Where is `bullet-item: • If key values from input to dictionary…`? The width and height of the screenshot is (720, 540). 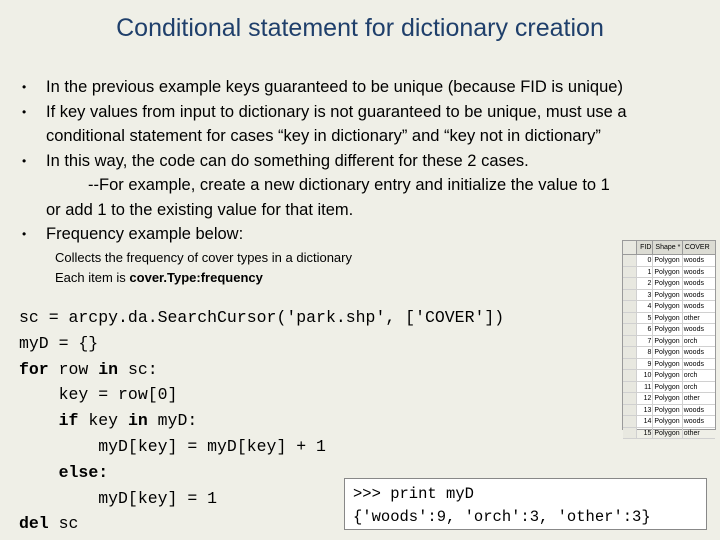 bullet-item: • If key values from input to dictionary… is located at coordinates (363, 124).